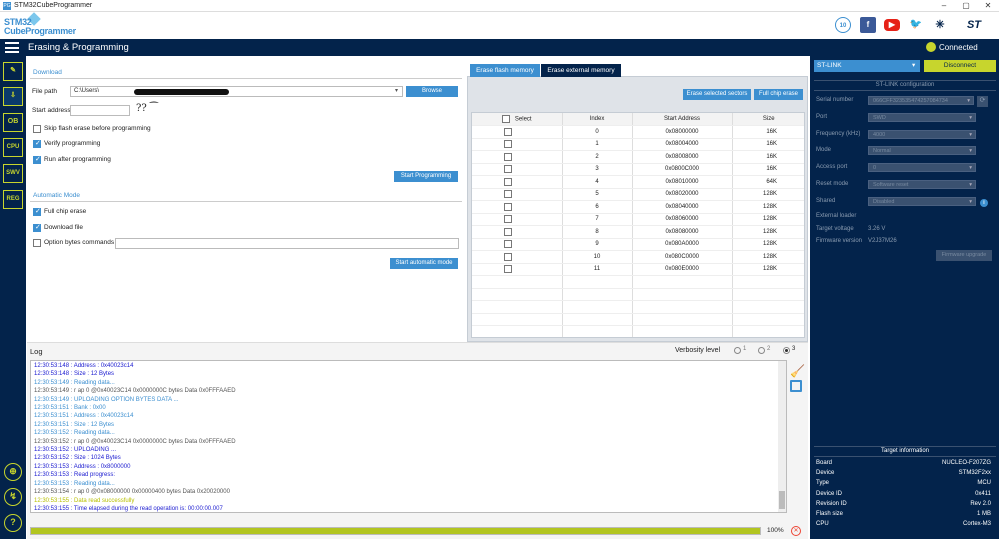 The width and height of the screenshot is (999, 539). What do you see at coordinates (505, 119) in the screenshot?
I see `select-all-checkbox` at bounding box center [505, 119].